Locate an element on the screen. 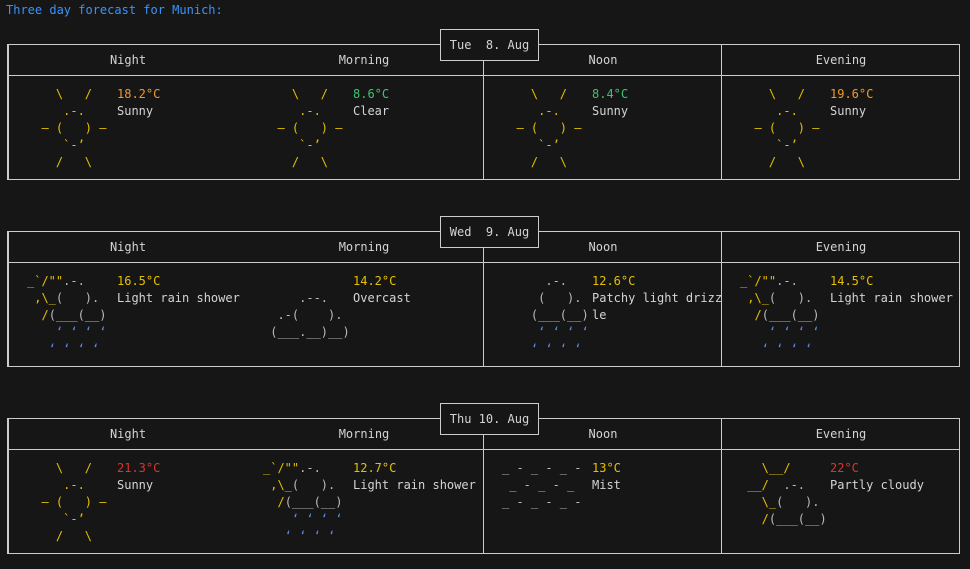 Image resolution: width=970 pixels, height=569 pixels. period-noon: Noon \ / .-. ‒ ( ) ‒ `-’ / \ 8.4°C Sunny is located at coordinates (602, 112).